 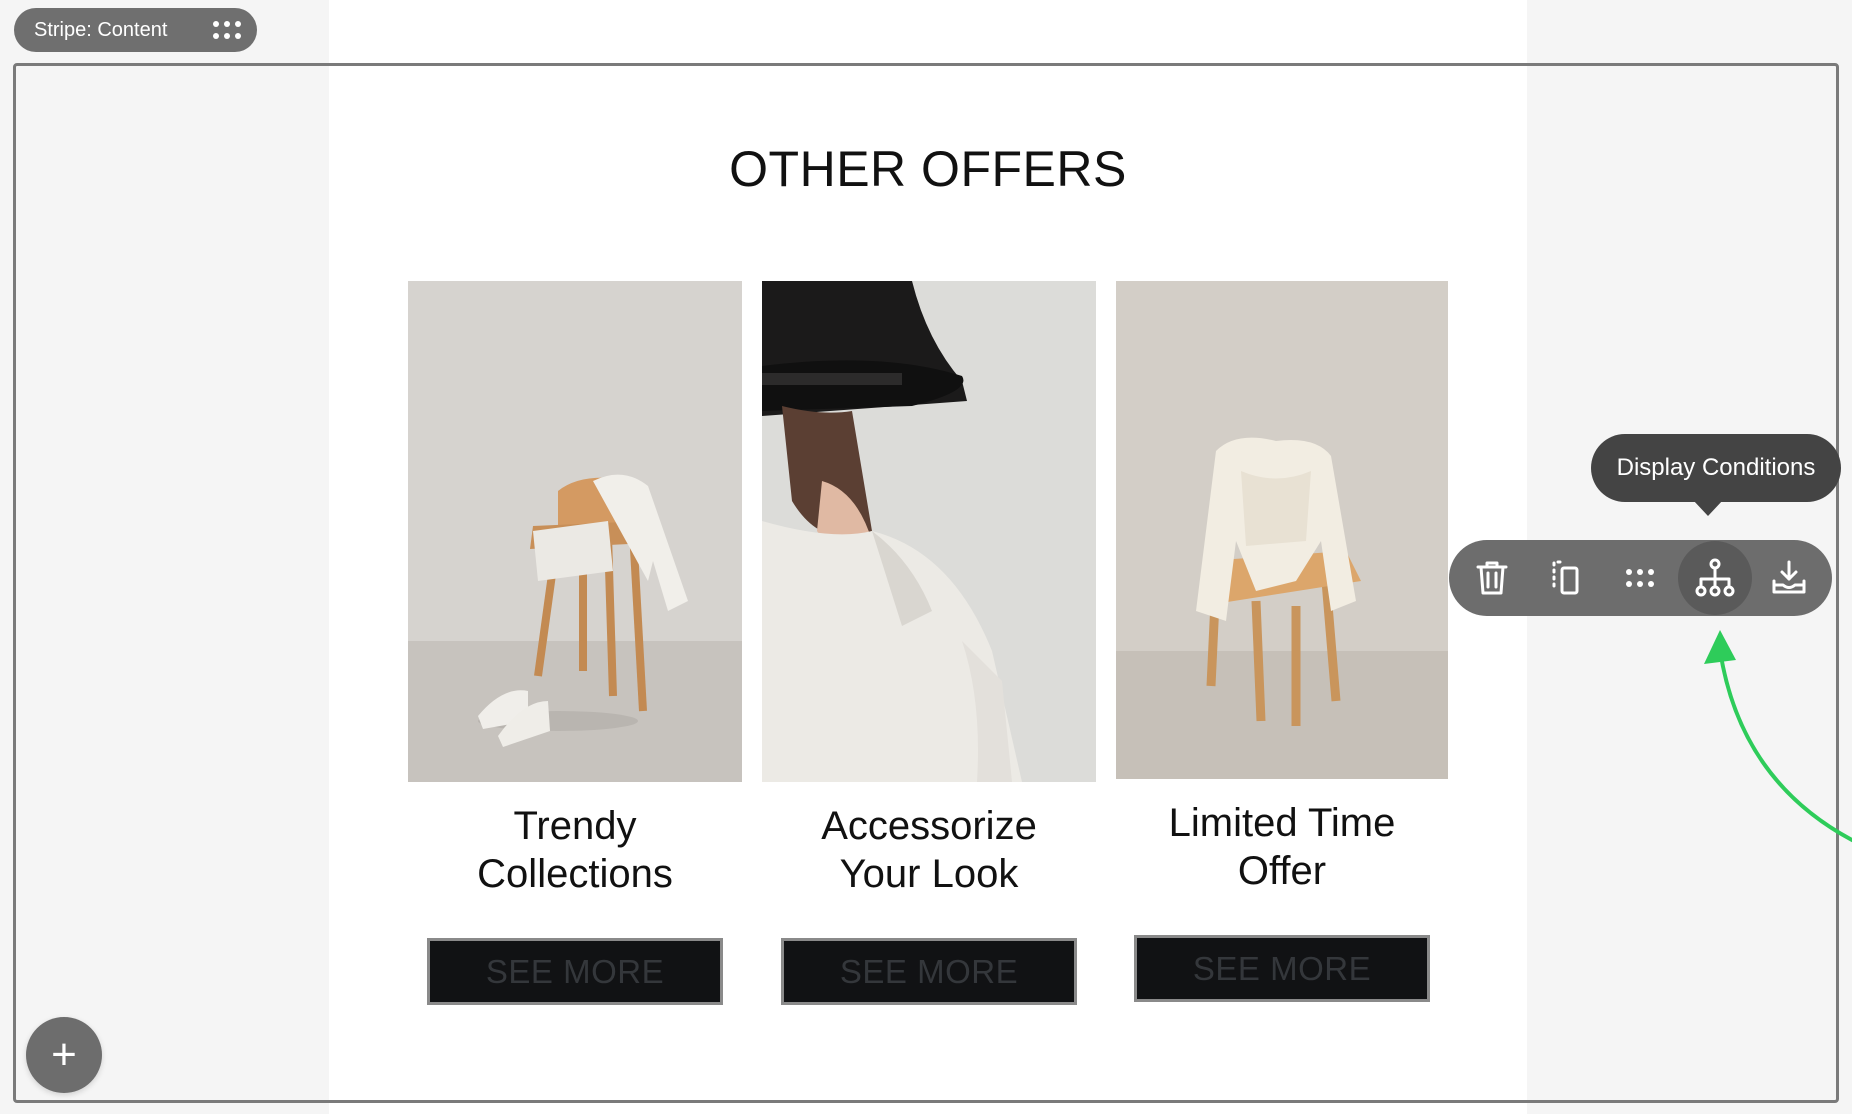 What do you see at coordinates (1282, 823) in the screenshot?
I see `offer-caption-line1: Limited Time` at bounding box center [1282, 823].